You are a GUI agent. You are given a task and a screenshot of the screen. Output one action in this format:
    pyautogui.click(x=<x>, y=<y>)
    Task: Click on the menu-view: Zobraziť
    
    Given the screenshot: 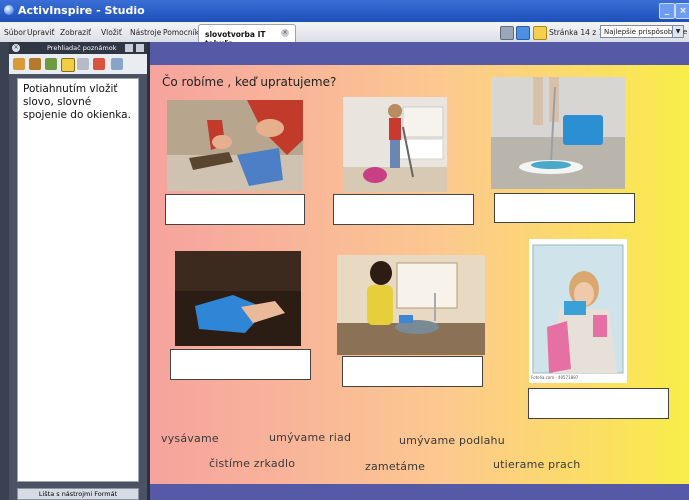 What is the action you would take?
    pyautogui.click(x=75, y=32)
    